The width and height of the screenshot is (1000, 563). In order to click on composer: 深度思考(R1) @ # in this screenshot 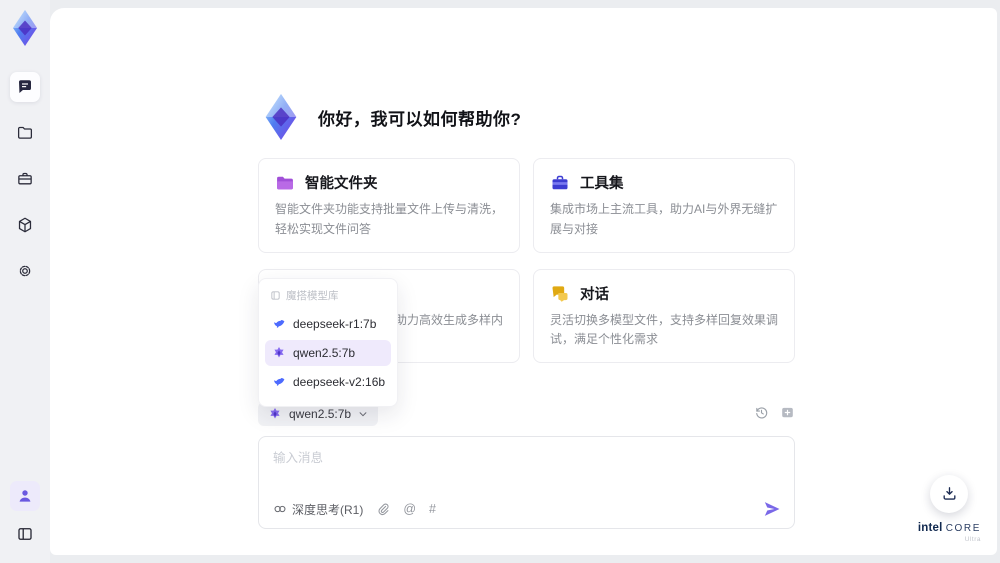, I will do `click(526, 482)`.